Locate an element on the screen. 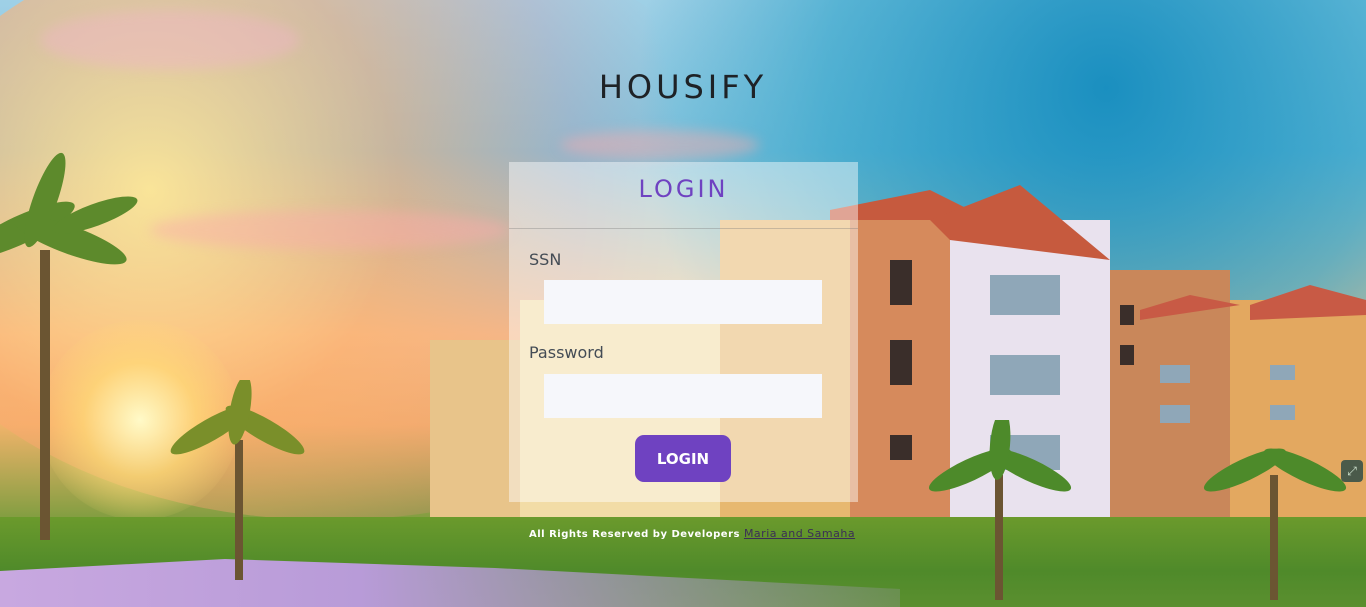 This screenshot has height=607, width=1366. login-form: LOGIN SSN Password LOGIN is located at coordinates (683, 332).